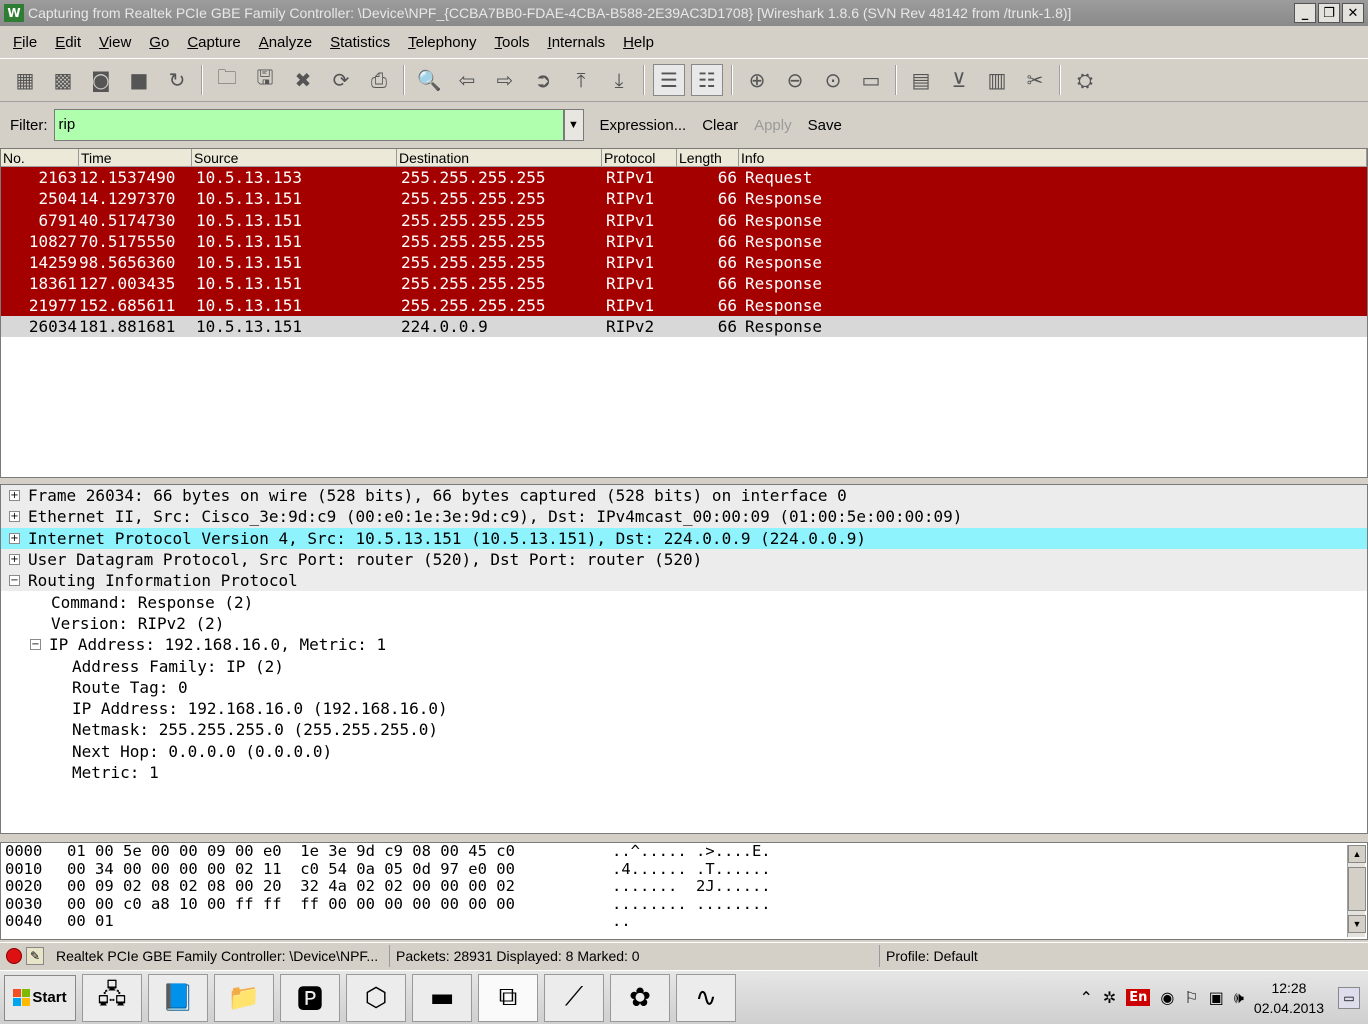 Image resolution: width=1368 pixels, height=1024 pixels. I want to click on bytes-scrollbar: ▲ ▼, so click(1356, 891).